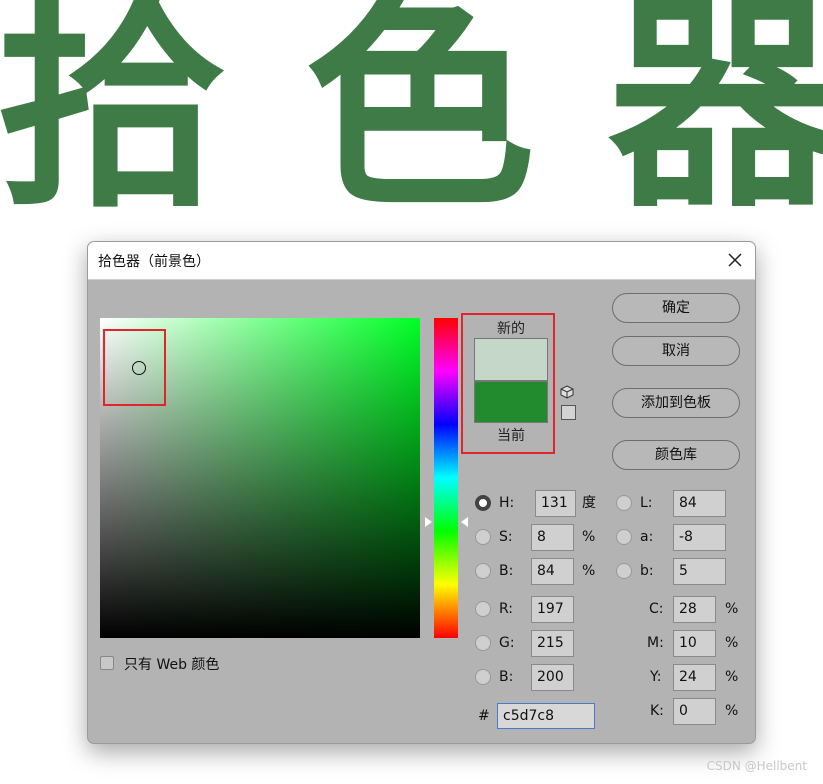  Describe the element at coordinates (172, 665) in the screenshot. I see `web-colors-only-label: 只有 Web 颜色` at that location.